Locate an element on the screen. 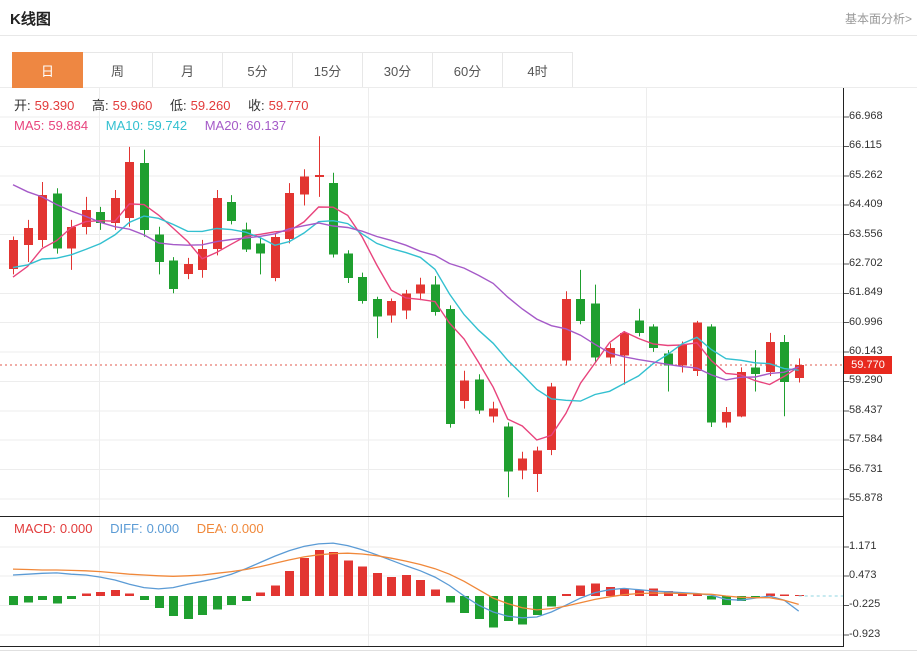  open-label: 开: is located at coordinates (22, 105).